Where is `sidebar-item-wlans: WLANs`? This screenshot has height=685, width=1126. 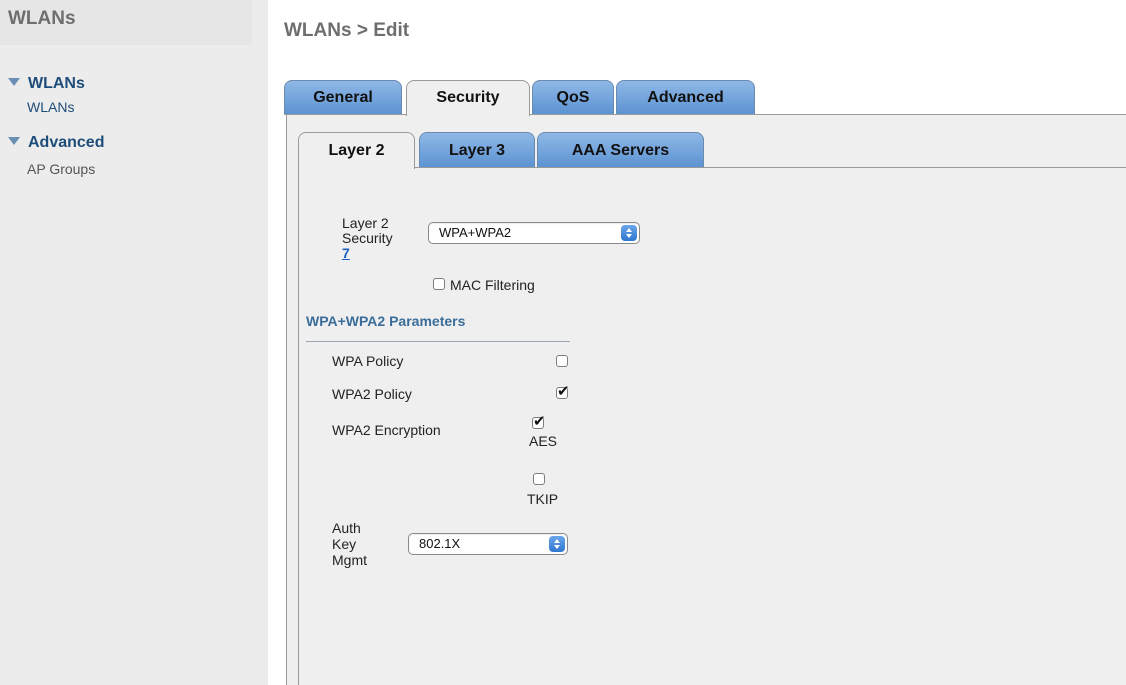 sidebar-item-wlans: WLANs is located at coordinates (50, 107).